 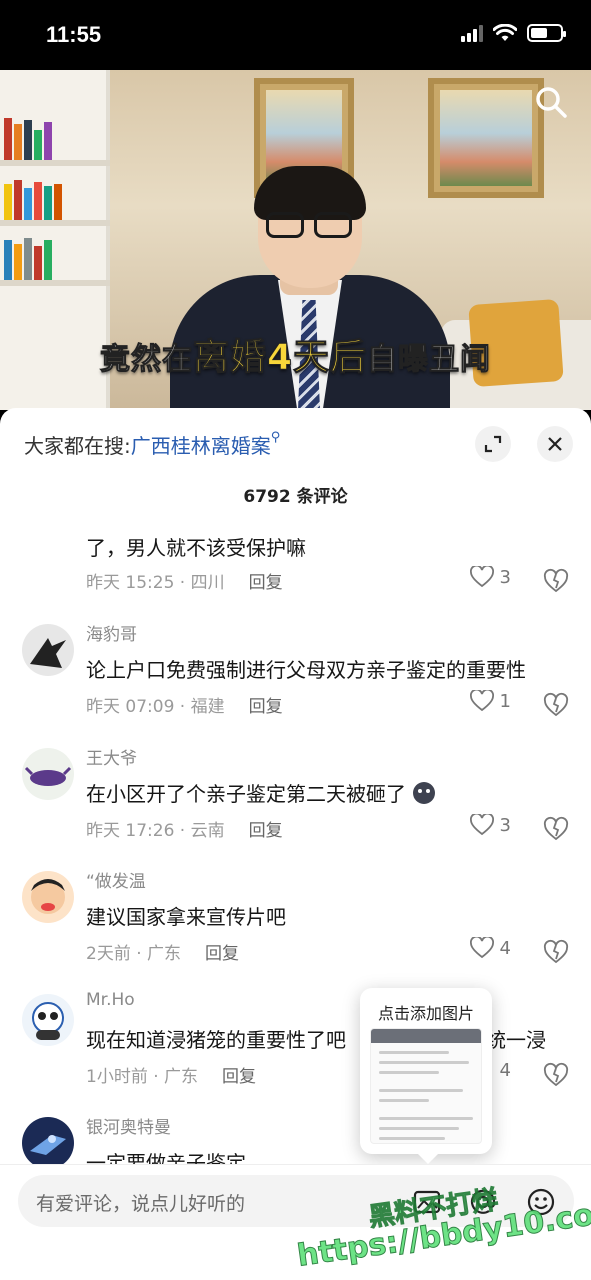 I want to click on comment-text: 了，男人就不该受保护嘛, so click(x=196, y=548).